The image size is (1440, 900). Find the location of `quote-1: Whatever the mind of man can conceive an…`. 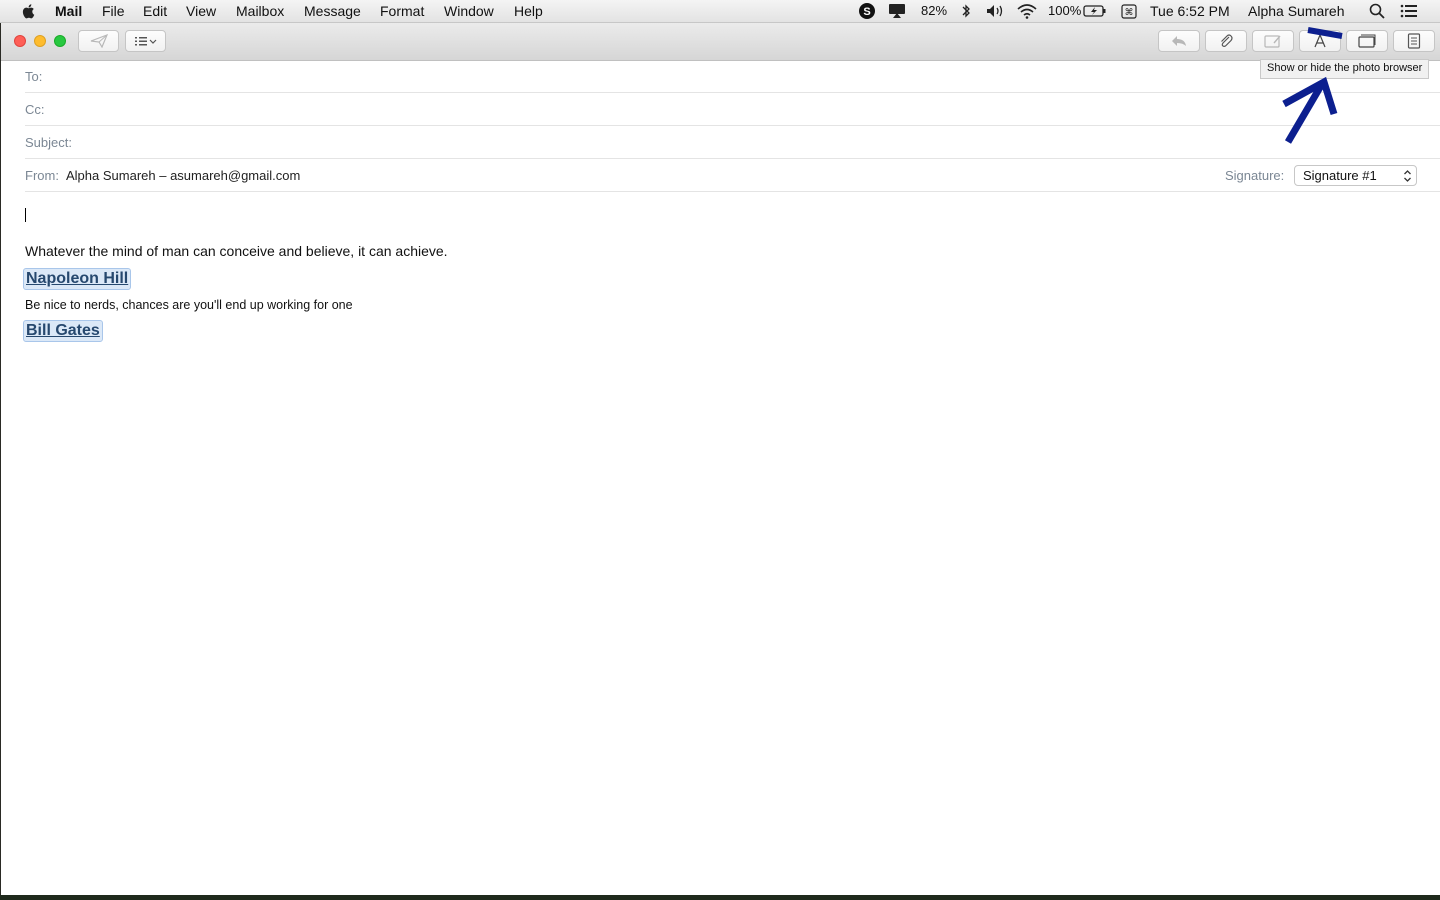

quote-1: Whatever the mind of man can conceive an… is located at coordinates (236, 251).